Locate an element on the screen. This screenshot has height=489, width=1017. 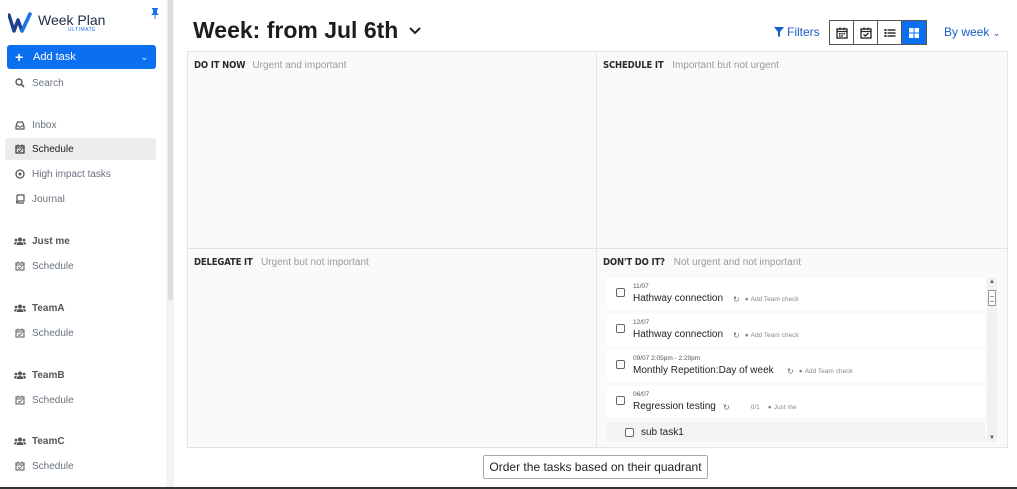
sidebar-item-team-b-schedule: Schedule is located at coordinates (80, 400).